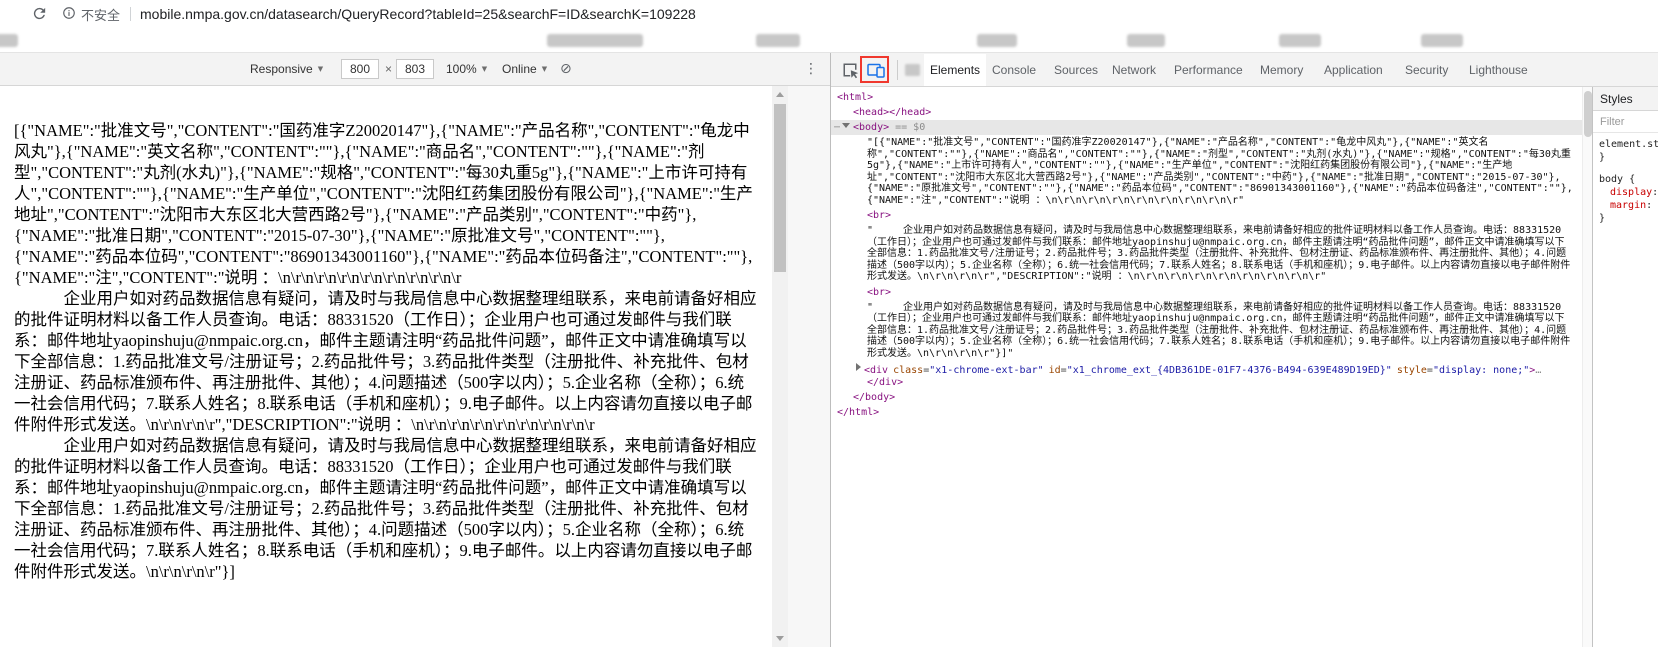 This screenshot has width=1658, height=647. I want to click on tab-sources: Sources, so click(1076, 70).